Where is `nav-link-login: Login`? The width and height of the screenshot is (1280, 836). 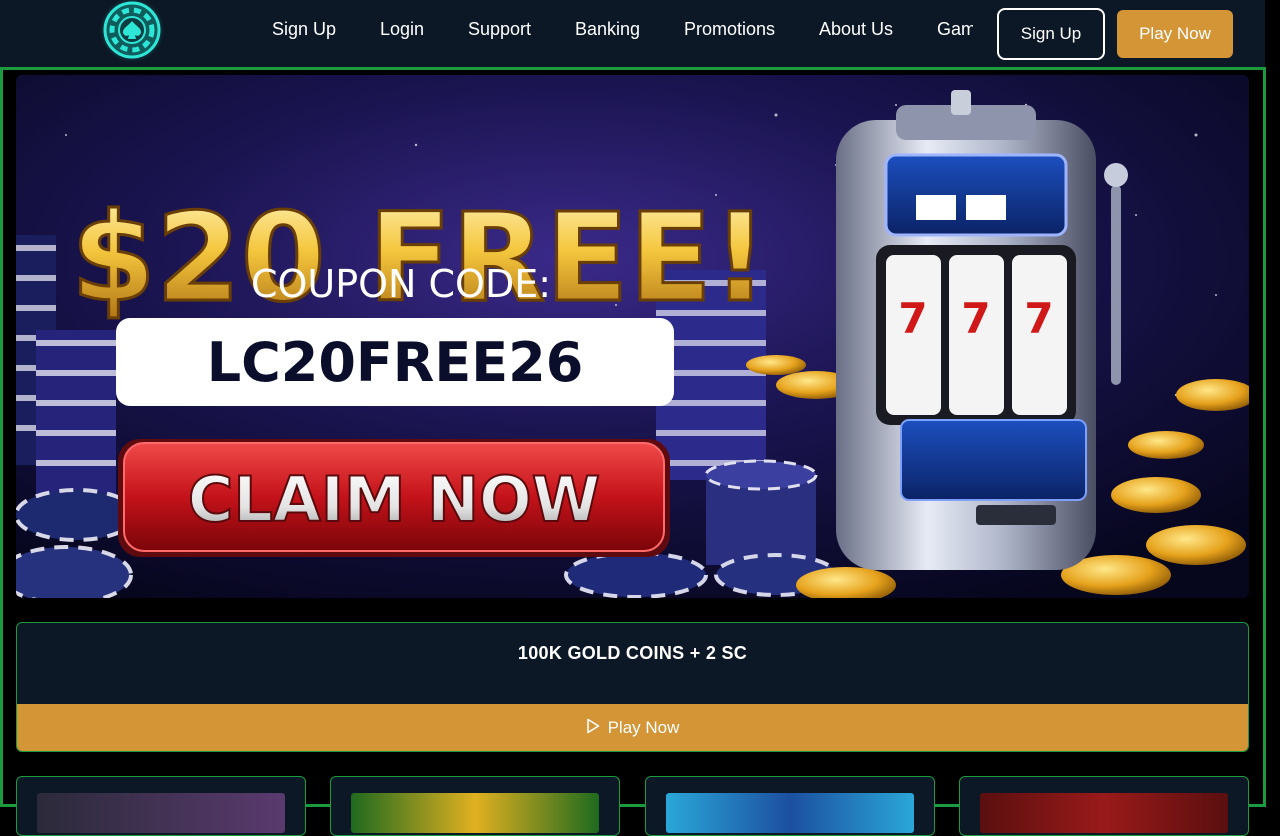 nav-link-login: Login is located at coordinates (402, 29).